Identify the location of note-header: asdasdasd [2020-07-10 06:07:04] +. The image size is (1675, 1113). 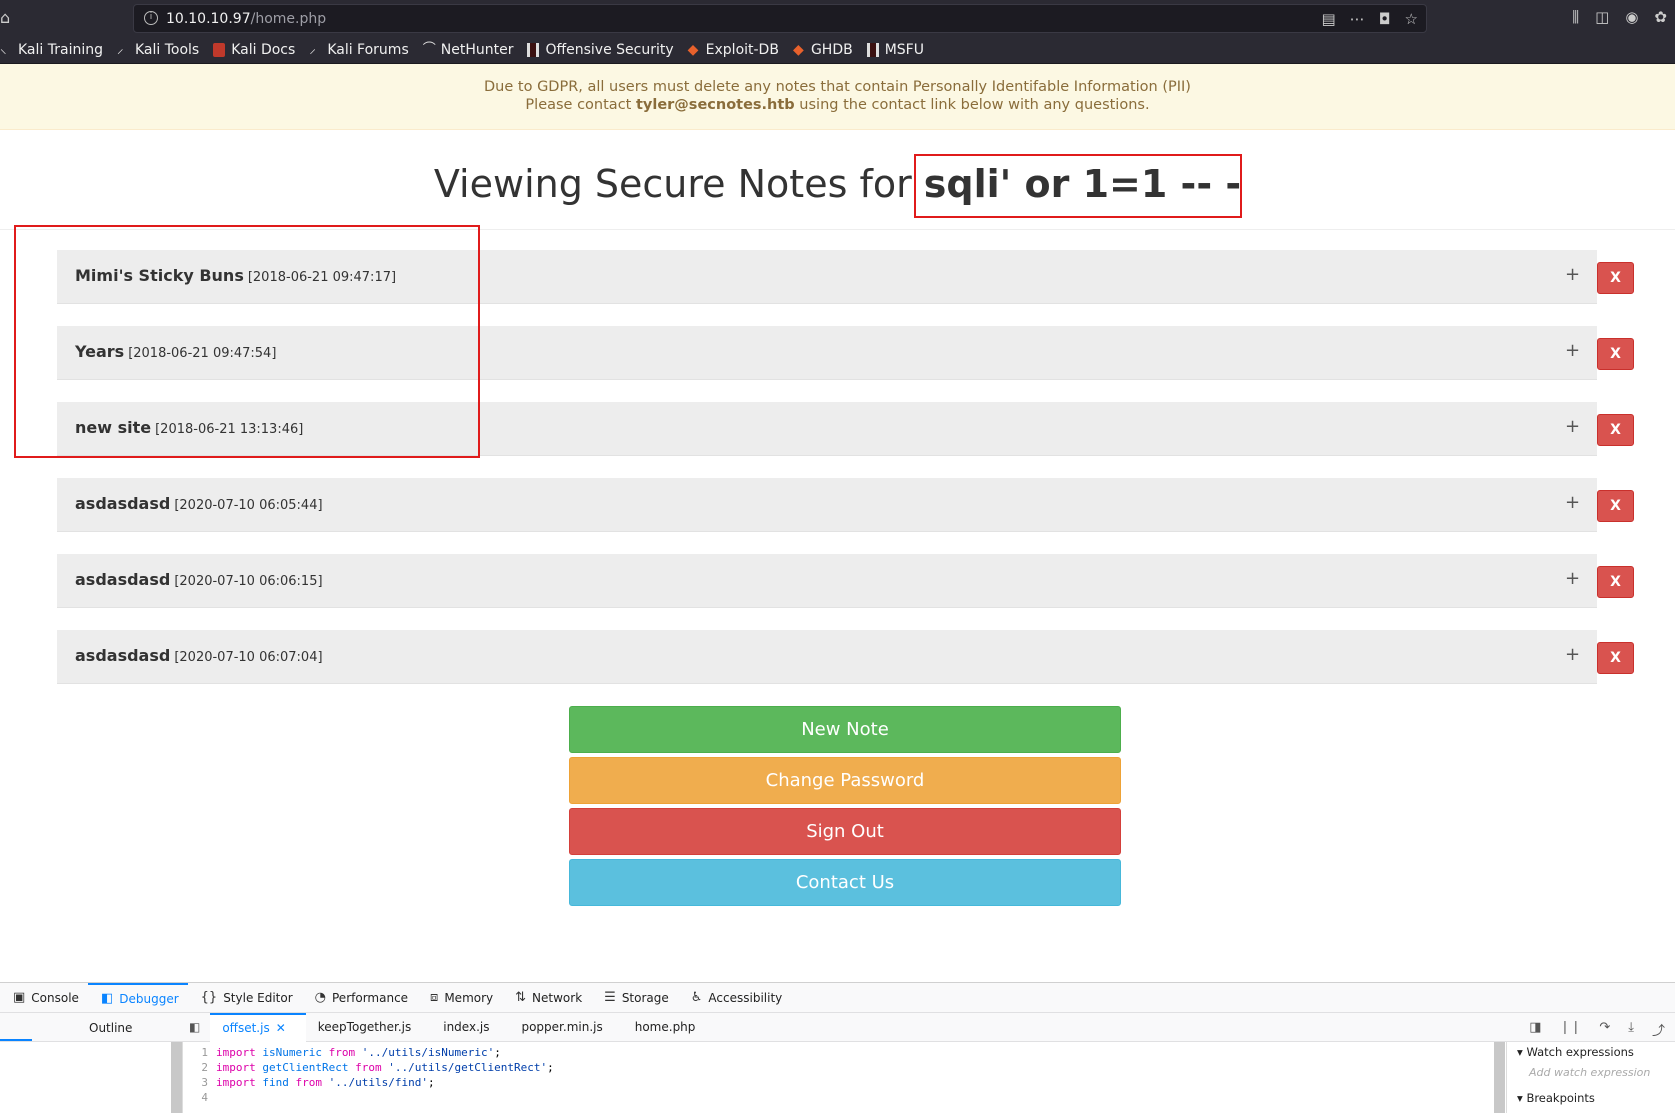
(827, 657).